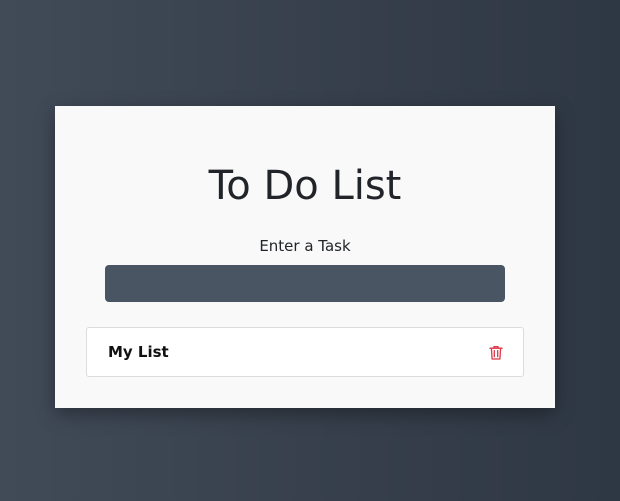 The height and width of the screenshot is (501, 620). What do you see at coordinates (138, 352) in the screenshot?
I see `list-item-label: My List` at bounding box center [138, 352].